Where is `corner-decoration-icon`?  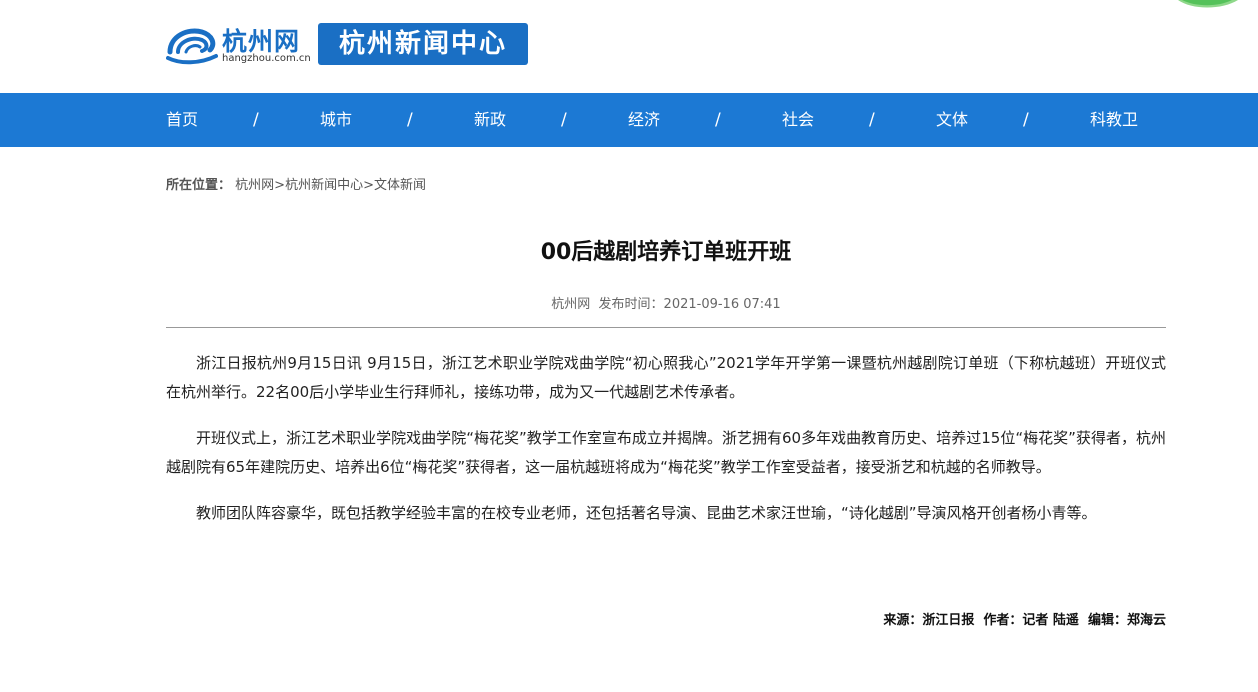
corner-decoration-icon is located at coordinates (1208, 4).